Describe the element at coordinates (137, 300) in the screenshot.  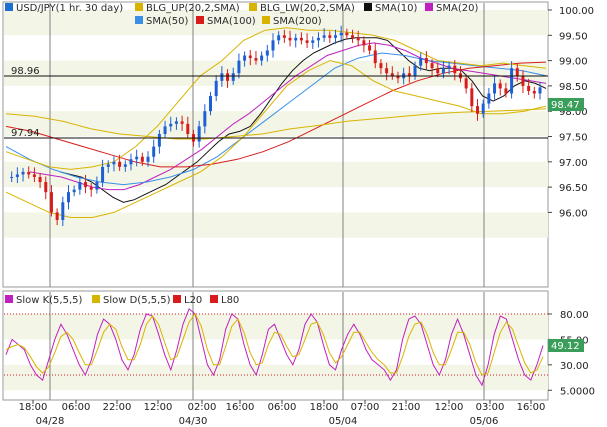
I see `legend-slow-d: Slow D(5,5,5)` at that location.